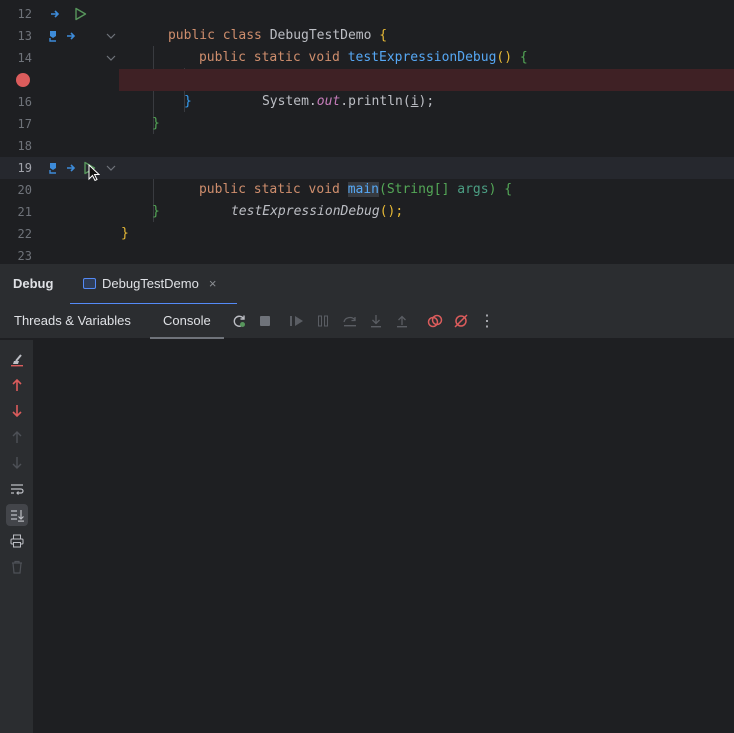 The image size is (734, 733). Describe the element at coordinates (89, 283) in the screenshot. I see `console-window-icon` at that location.